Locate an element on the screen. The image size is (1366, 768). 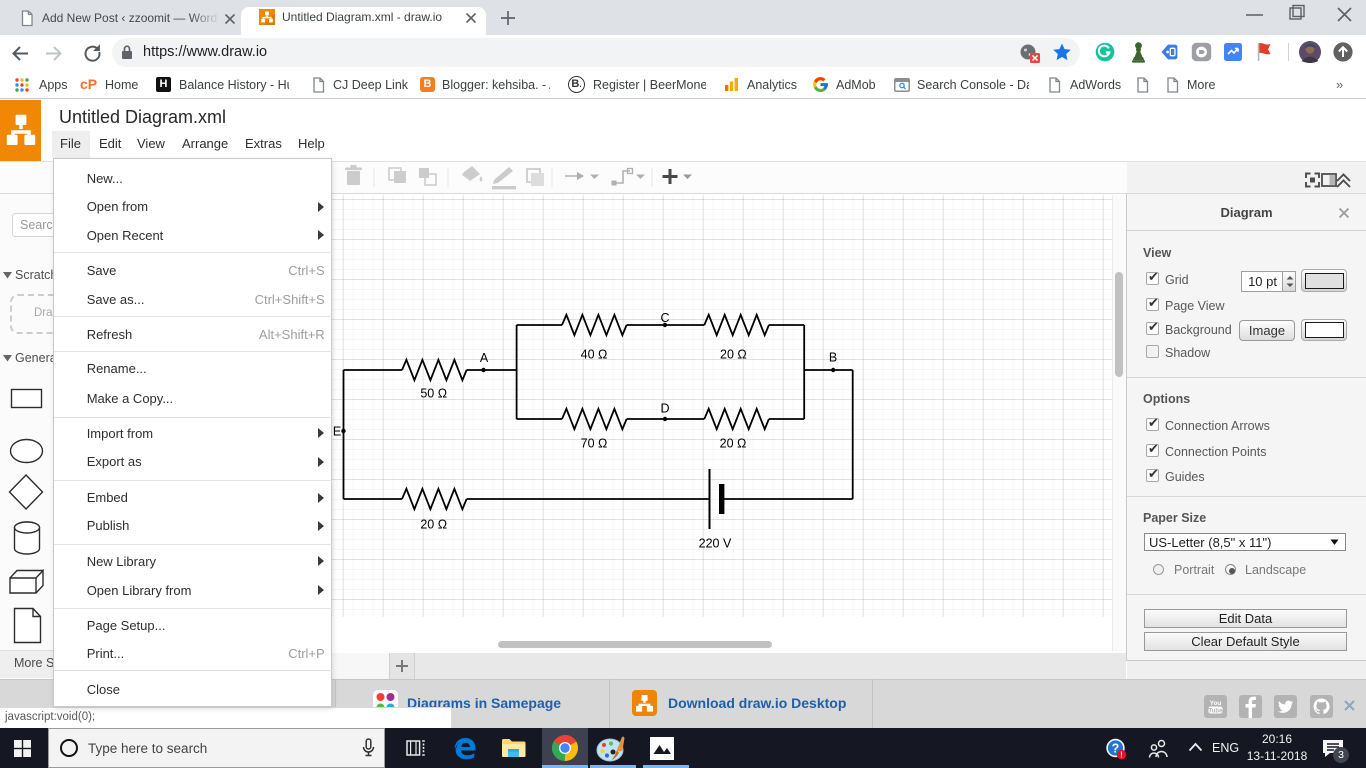
svg-text: 220 V is located at coordinates (715, 544).